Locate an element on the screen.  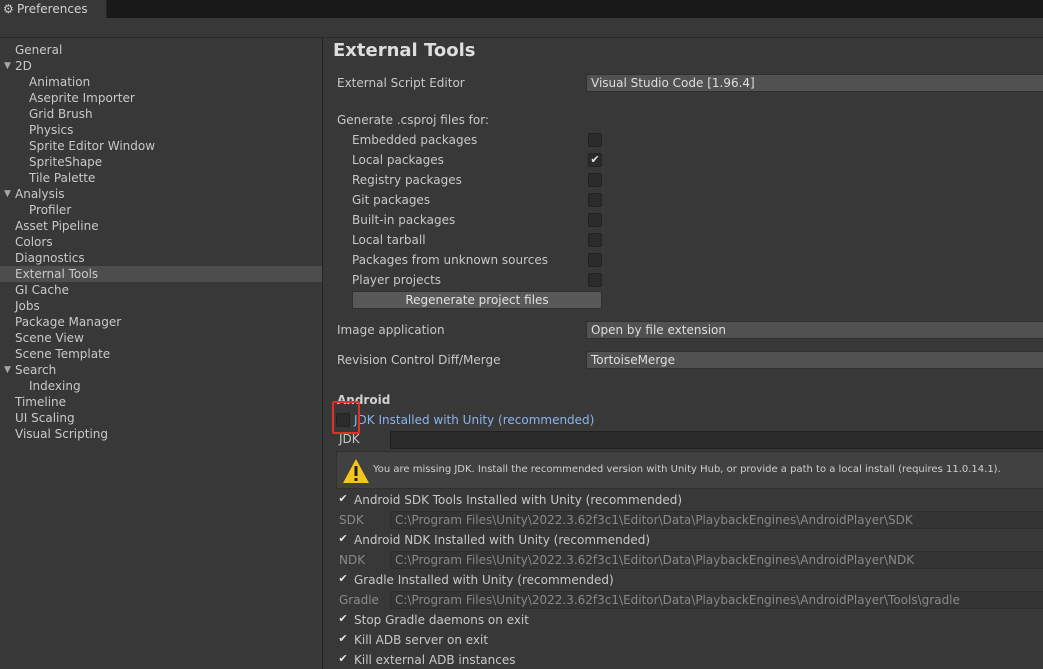
ndk-label: NDK is located at coordinates (352, 560).